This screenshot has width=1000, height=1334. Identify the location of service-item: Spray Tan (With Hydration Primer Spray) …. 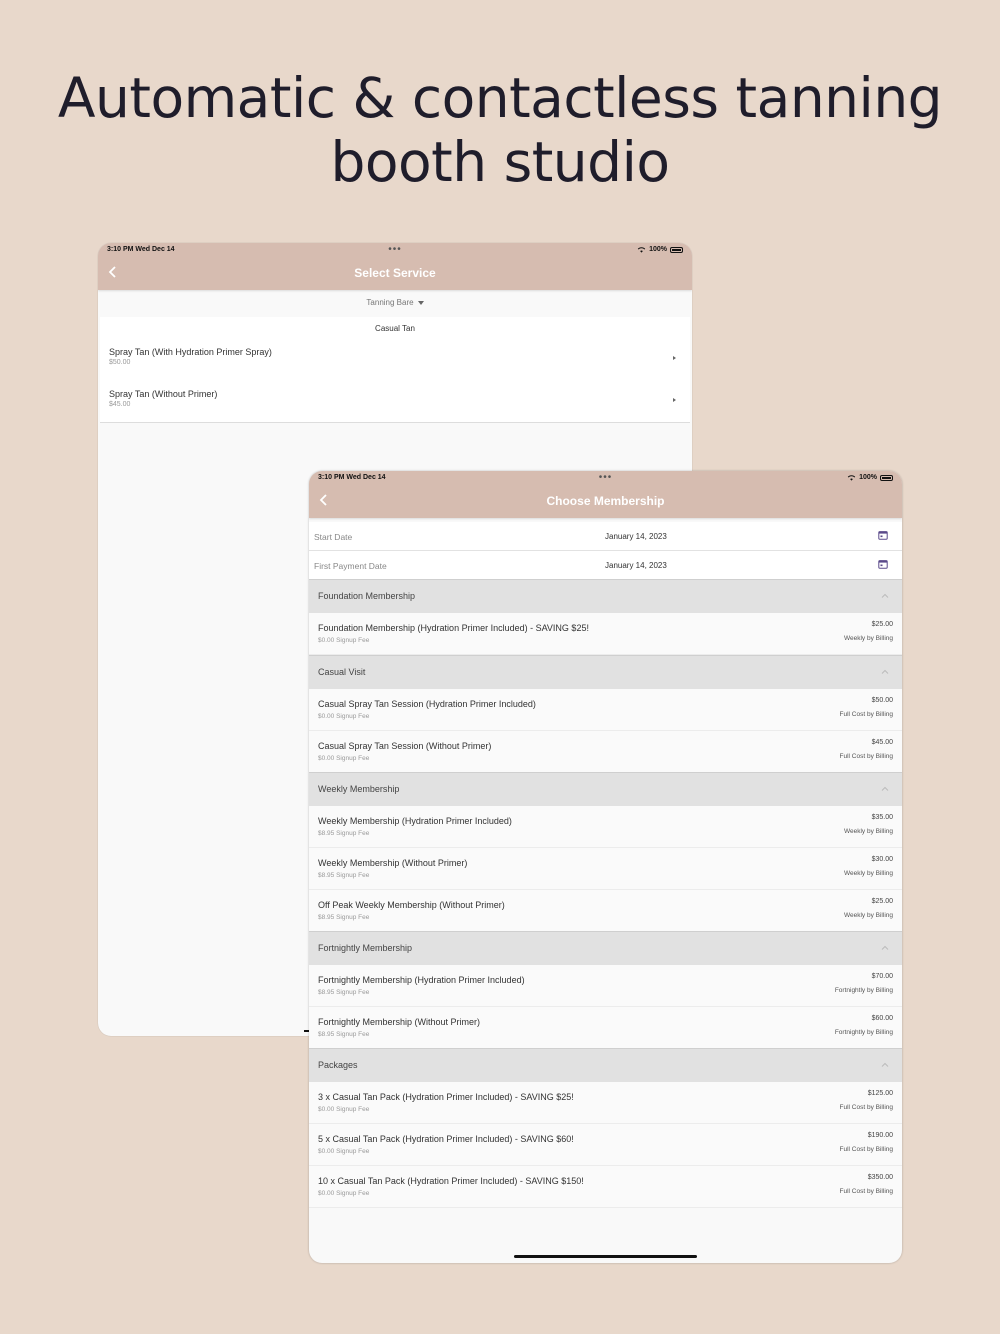
(394, 364).